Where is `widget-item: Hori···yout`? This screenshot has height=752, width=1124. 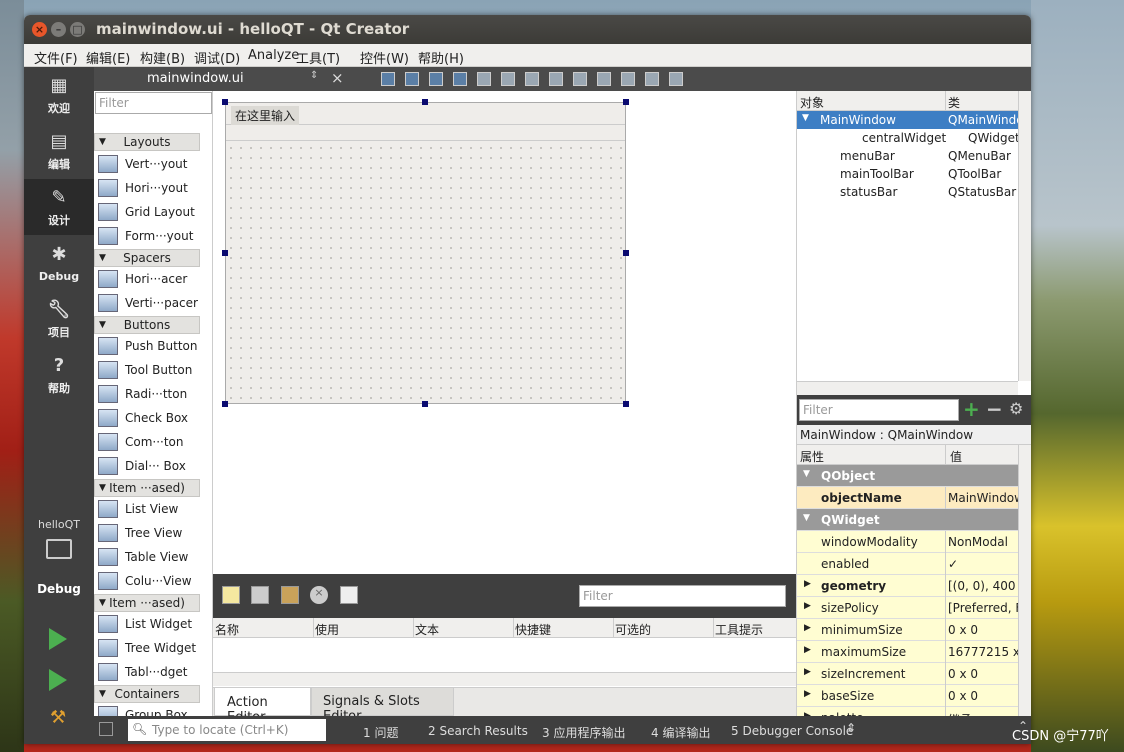 widget-item: Hori···yout is located at coordinates (150, 188).